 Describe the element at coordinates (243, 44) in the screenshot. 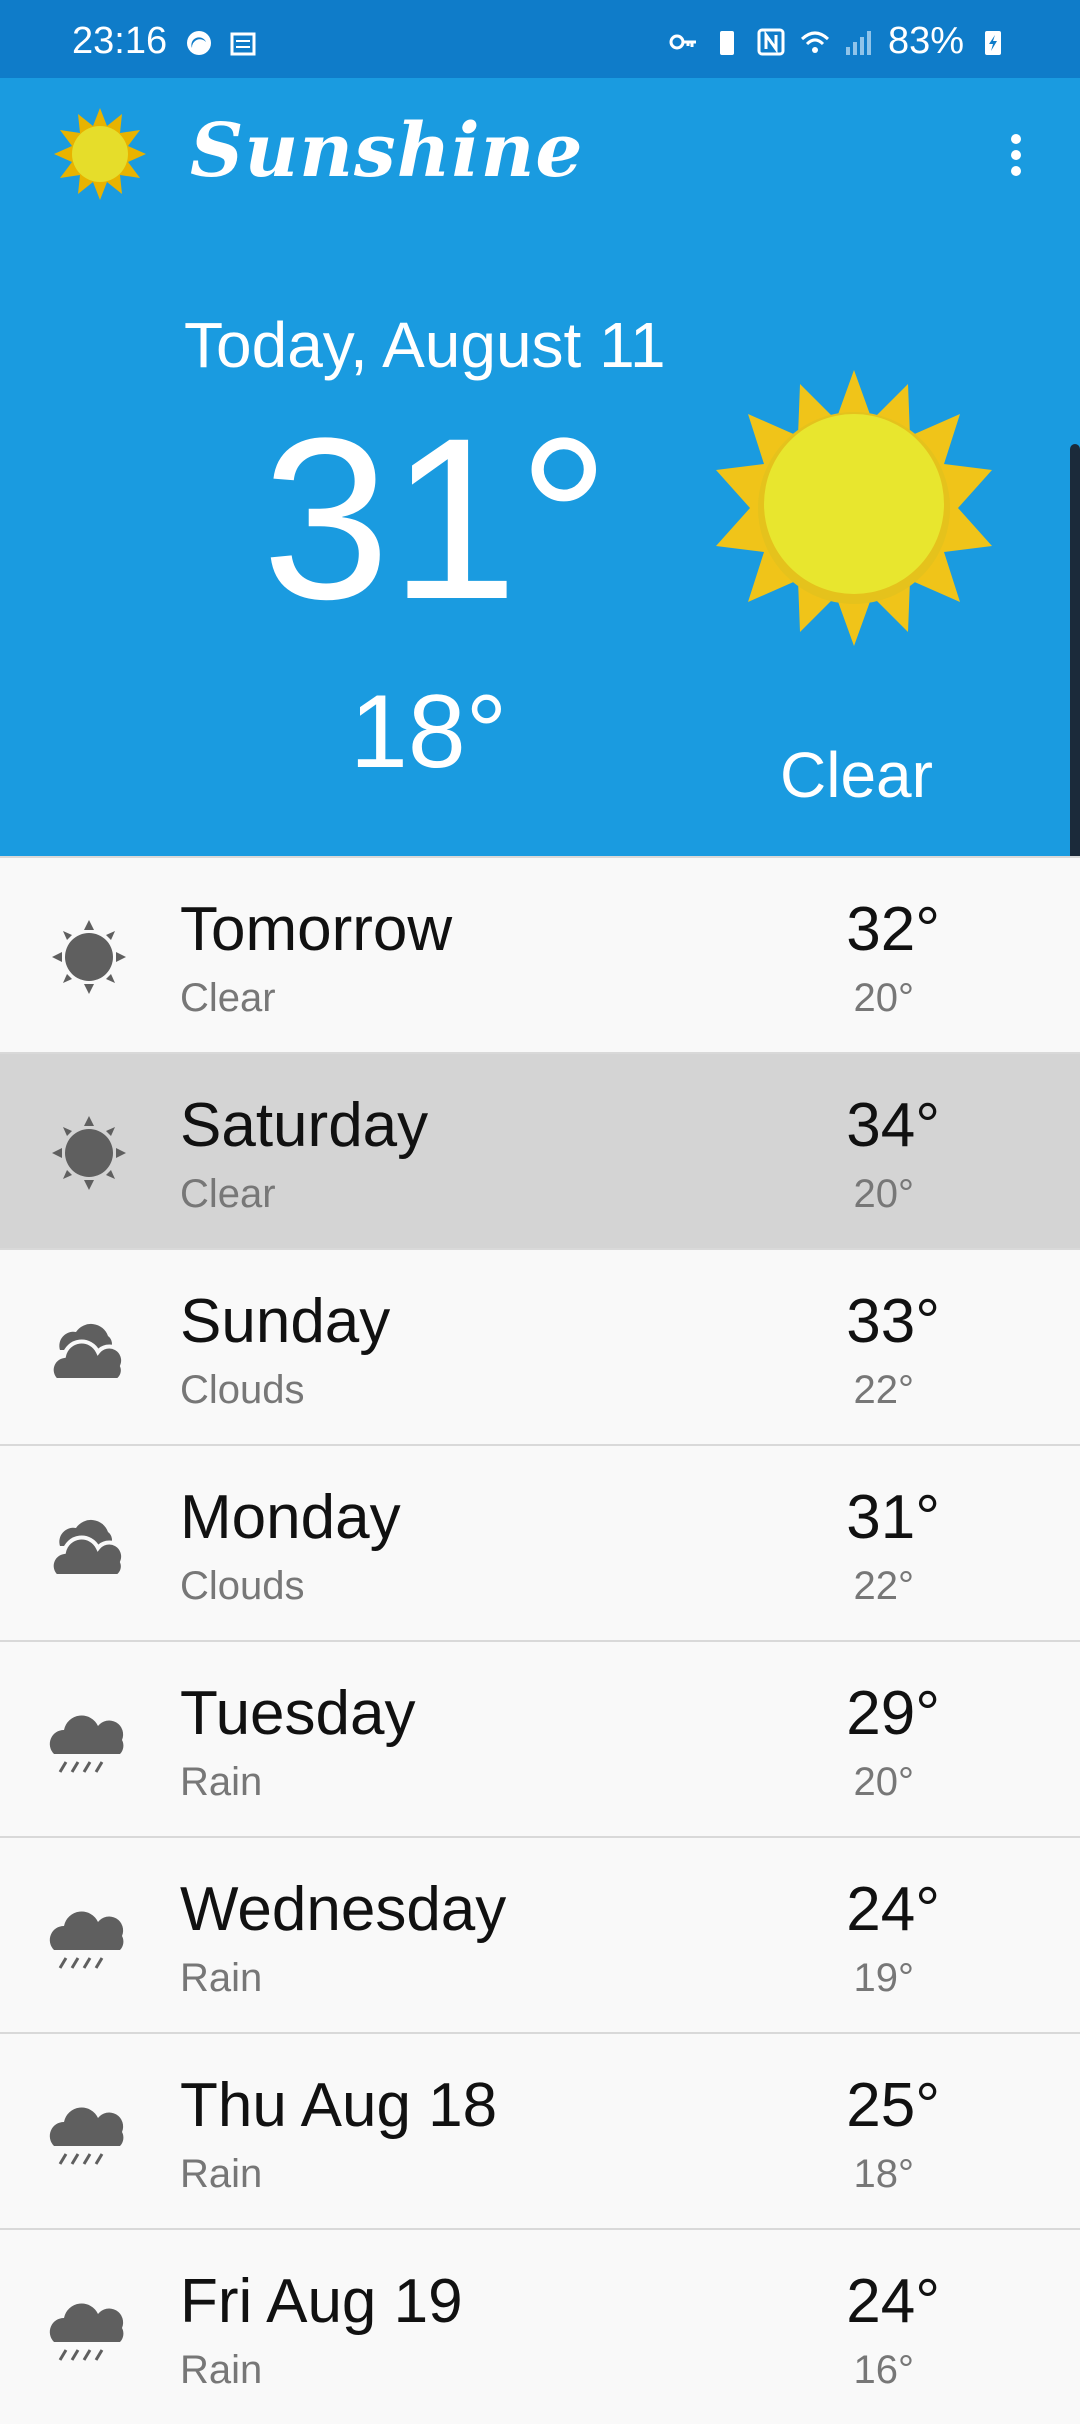

I see `sd-card-icon` at that location.